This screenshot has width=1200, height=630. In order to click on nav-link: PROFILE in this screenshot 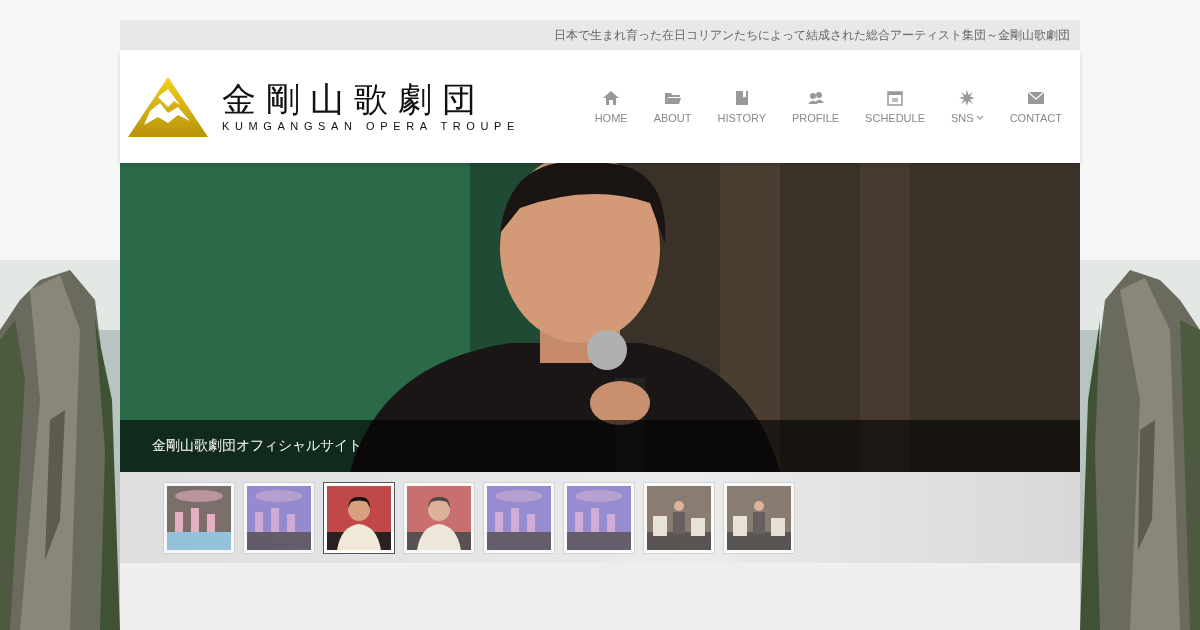, I will do `click(816, 106)`.